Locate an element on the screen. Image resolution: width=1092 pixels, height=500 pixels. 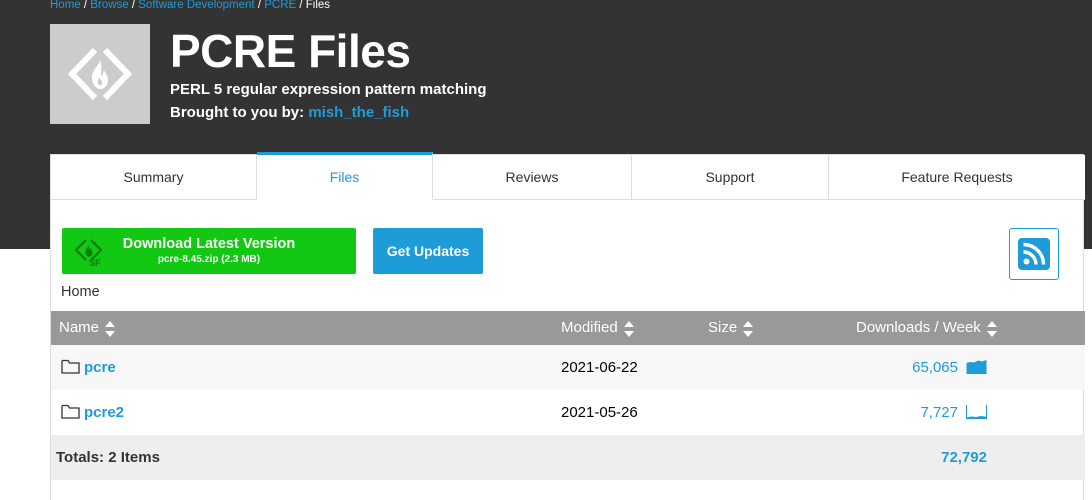
breadcrumb-pcre: PCRE is located at coordinates (280, 5).